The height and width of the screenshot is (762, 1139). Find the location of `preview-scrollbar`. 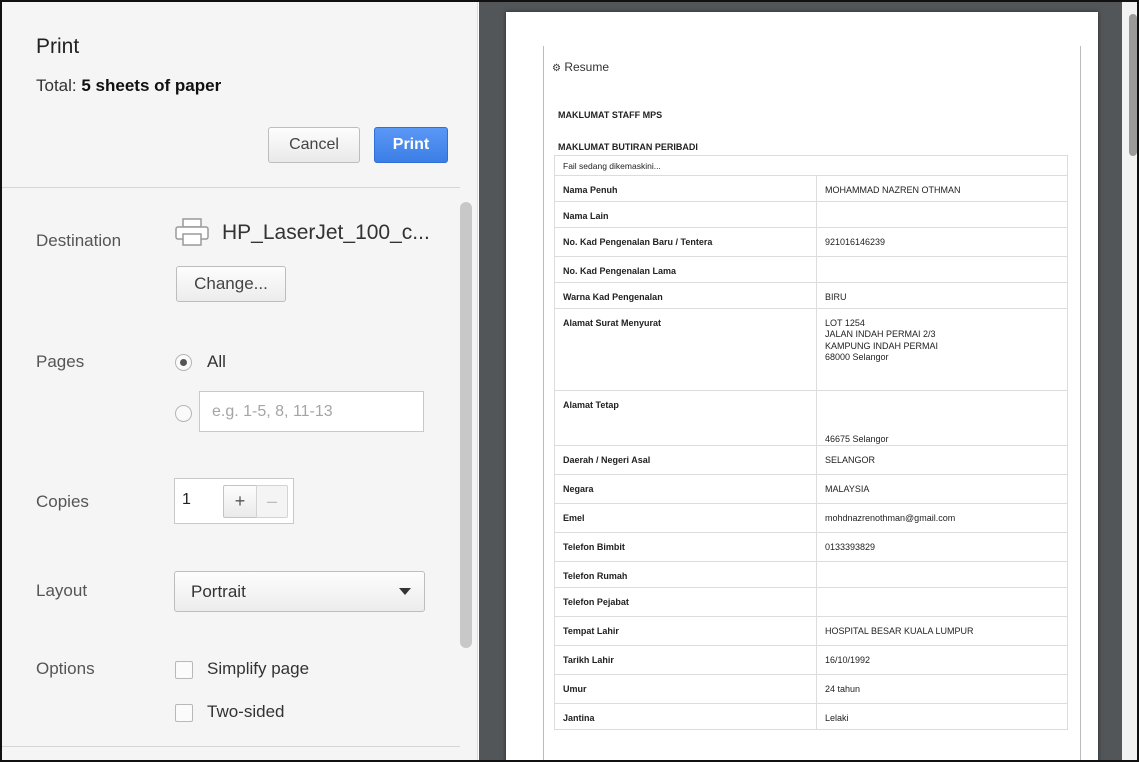

preview-scrollbar is located at coordinates (1133, 85).